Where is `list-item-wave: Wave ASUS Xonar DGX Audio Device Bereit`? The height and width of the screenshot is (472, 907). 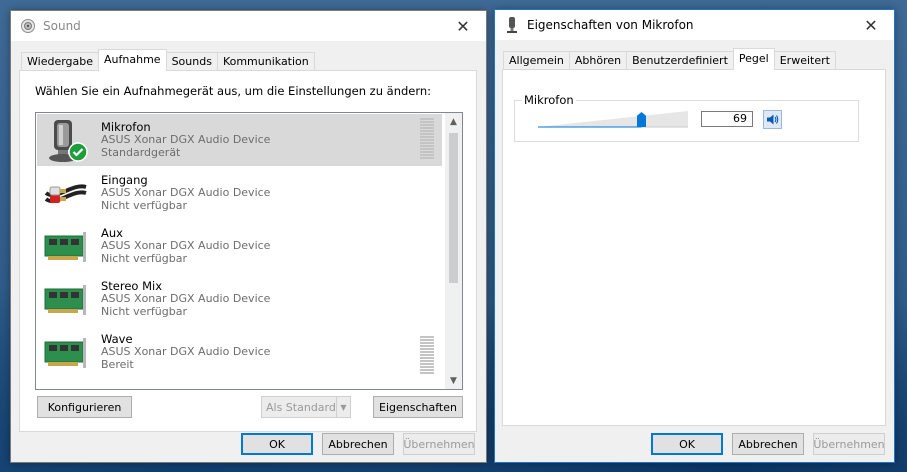 list-item-wave: Wave ASUS Xonar DGX Audio Device Bereit is located at coordinates (239, 352).